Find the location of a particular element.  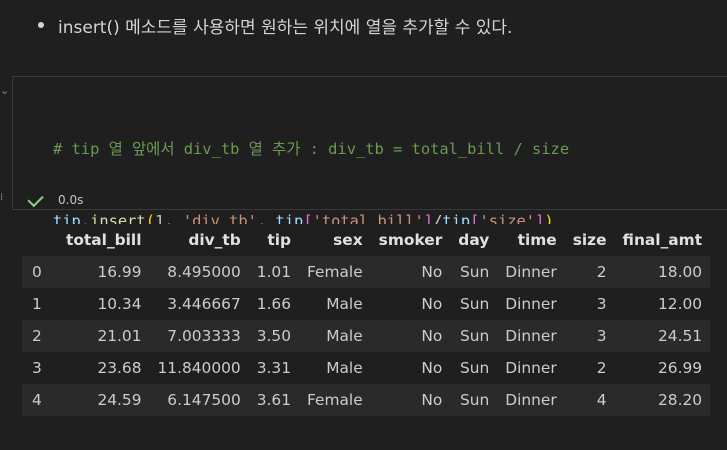

table-cell: 23.68 is located at coordinates (119, 368).